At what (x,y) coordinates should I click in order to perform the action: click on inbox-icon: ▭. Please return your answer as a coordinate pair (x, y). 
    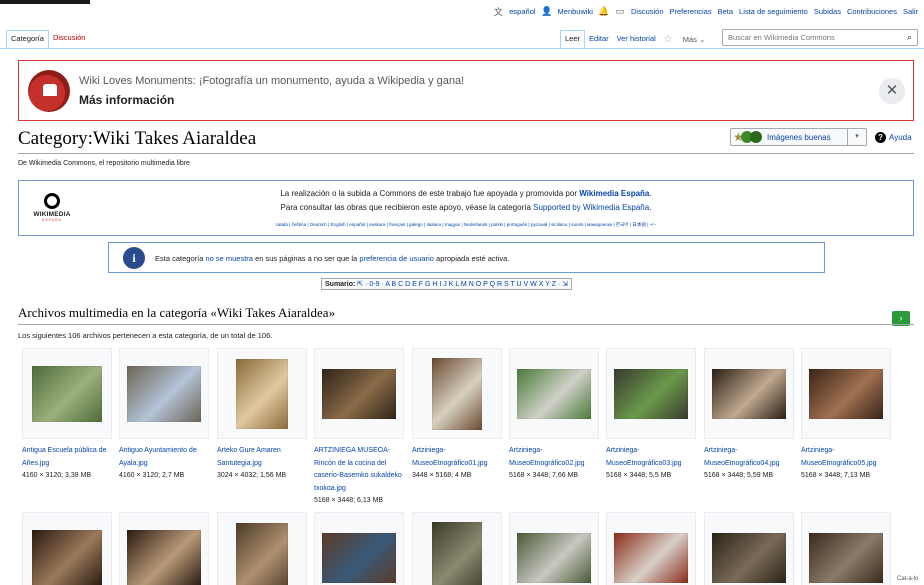
    Looking at the image, I should click on (620, 11).